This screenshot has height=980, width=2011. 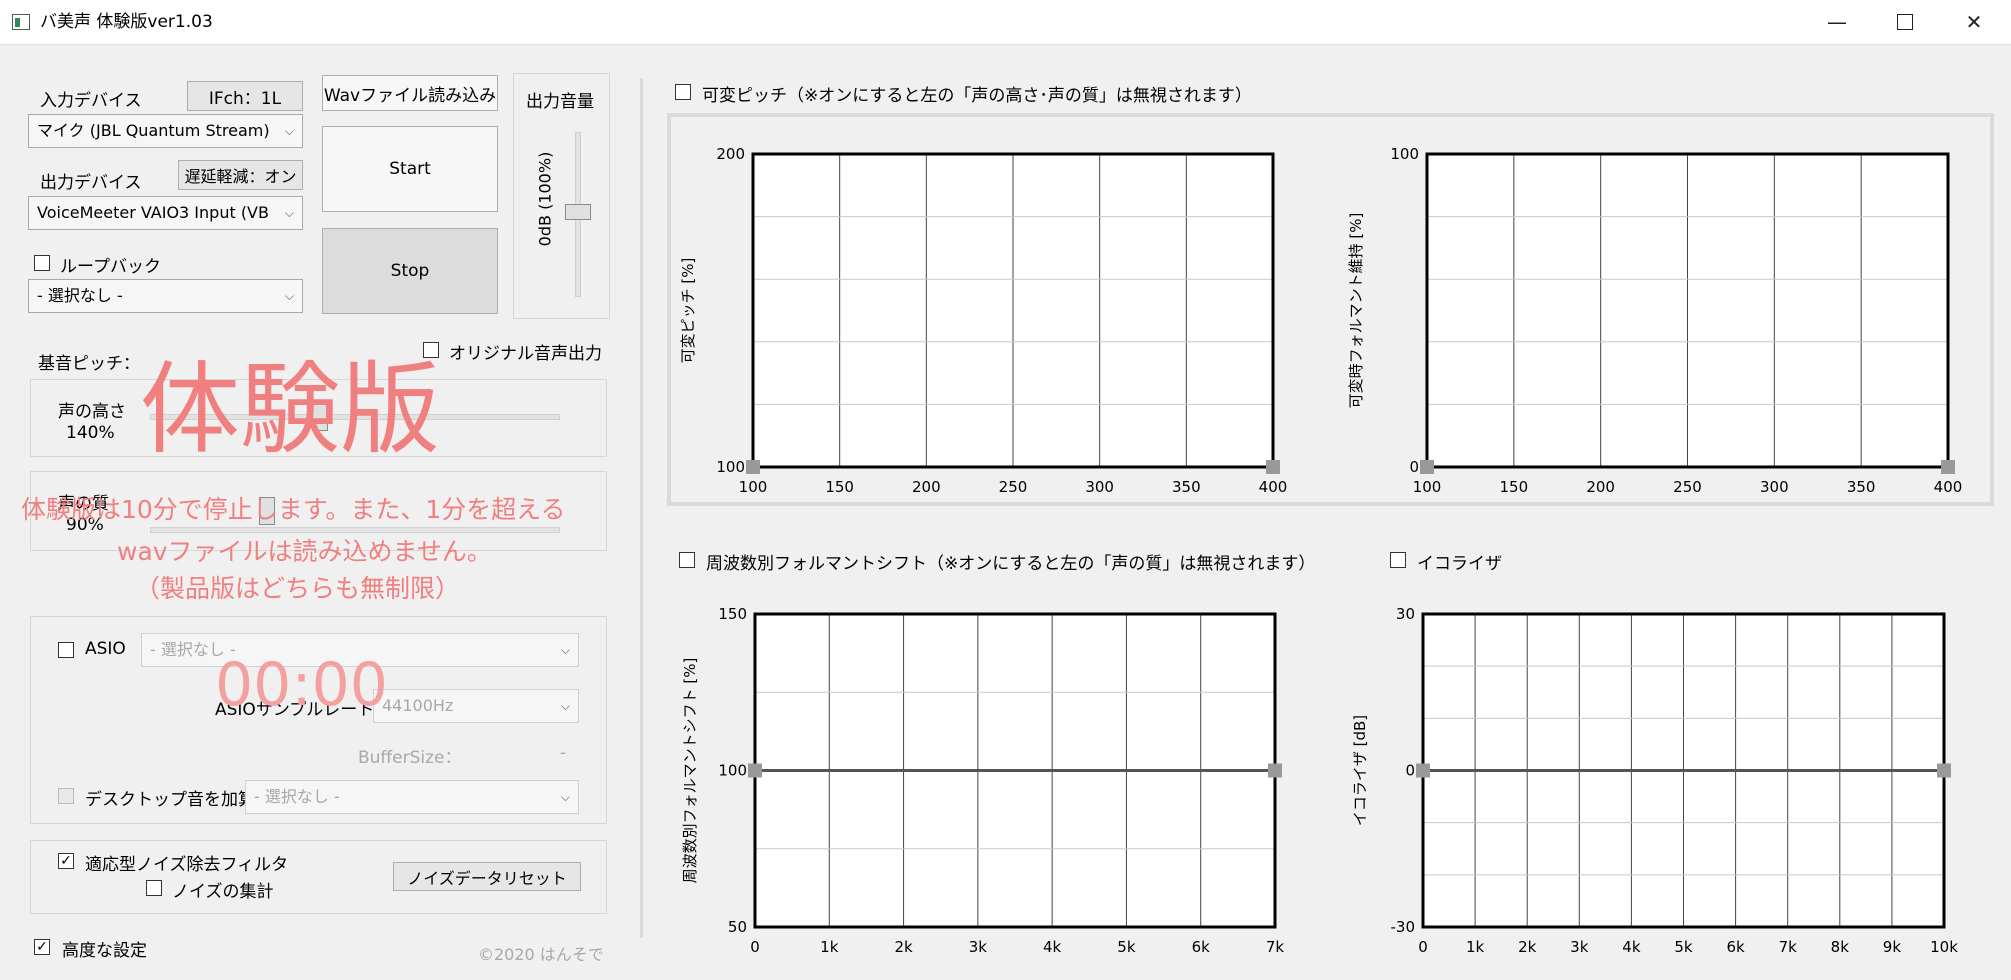 What do you see at coordinates (737, 927) in the screenshot?
I see `y-tick-label: 50` at bounding box center [737, 927].